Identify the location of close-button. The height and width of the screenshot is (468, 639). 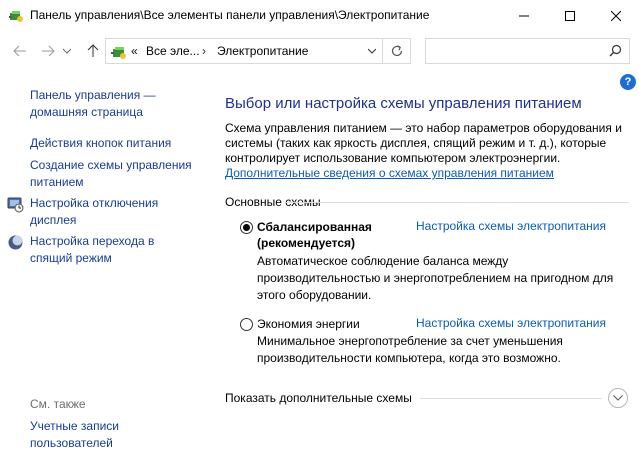
(616, 16).